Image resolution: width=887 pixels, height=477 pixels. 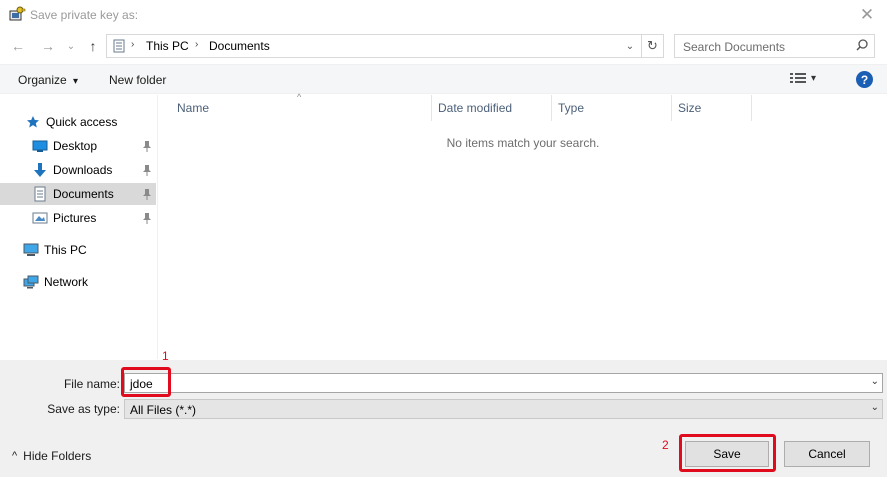 I want to click on sidebar-item-documents: Documents, so click(x=78, y=194).